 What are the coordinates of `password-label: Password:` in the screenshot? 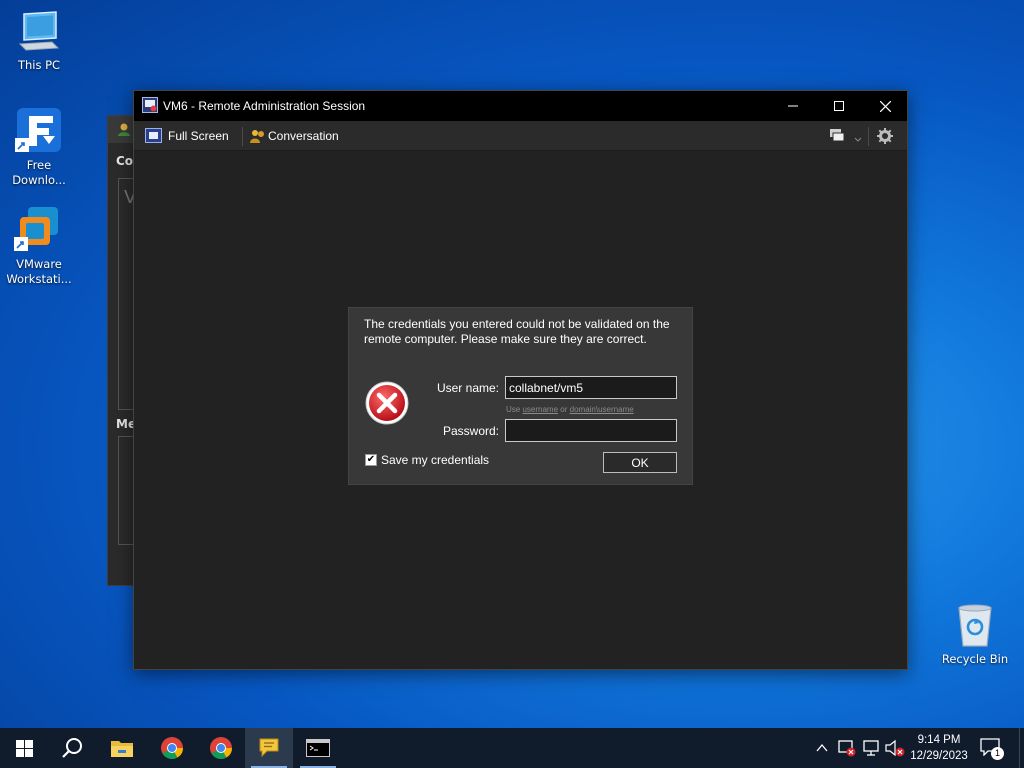 It's located at (470, 431).